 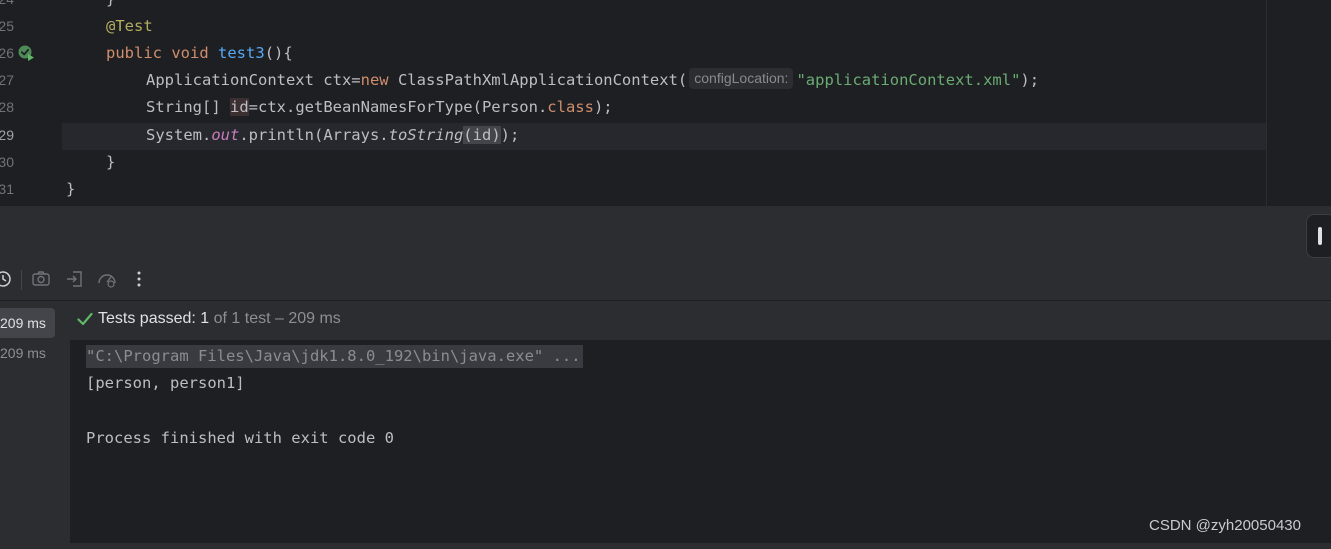 I want to click on check-icon, so click(x=85, y=319).